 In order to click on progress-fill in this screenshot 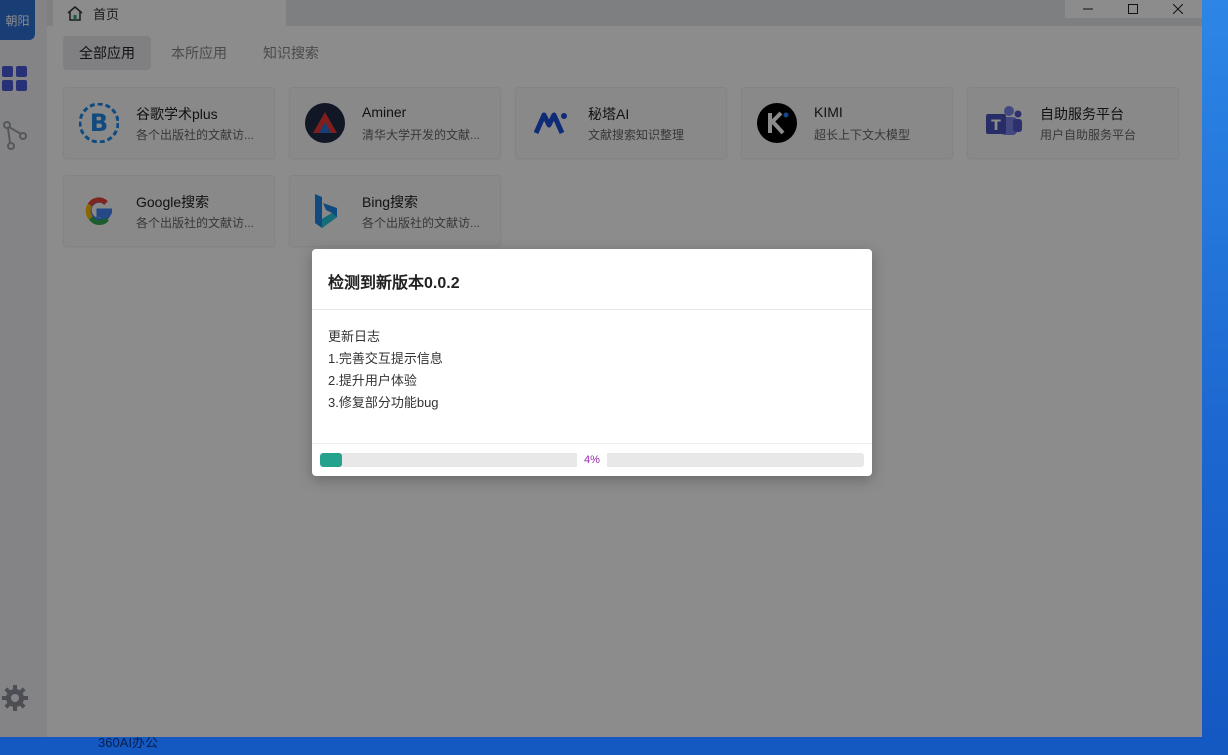, I will do `click(331, 460)`.